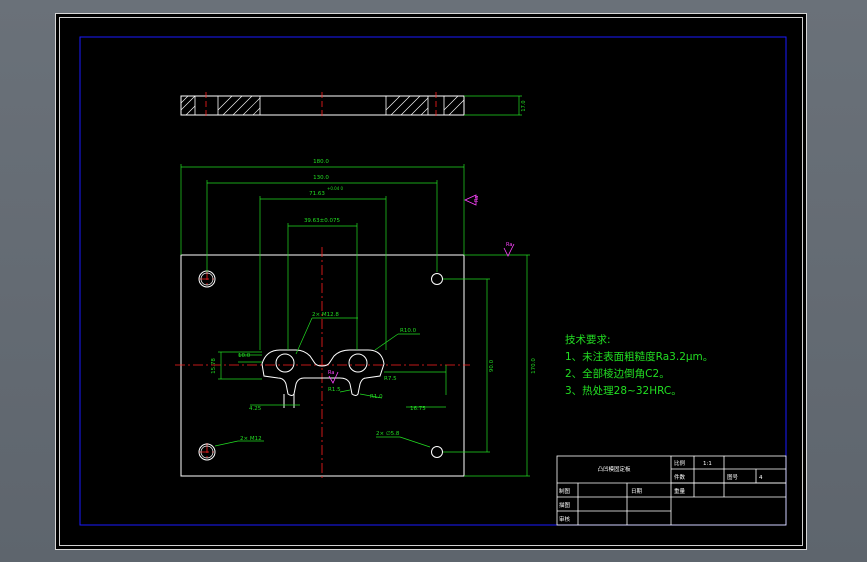 The image size is (867, 562). What do you see at coordinates (437, 279) in the screenshot?
I see `pin-hole-tr` at bounding box center [437, 279].